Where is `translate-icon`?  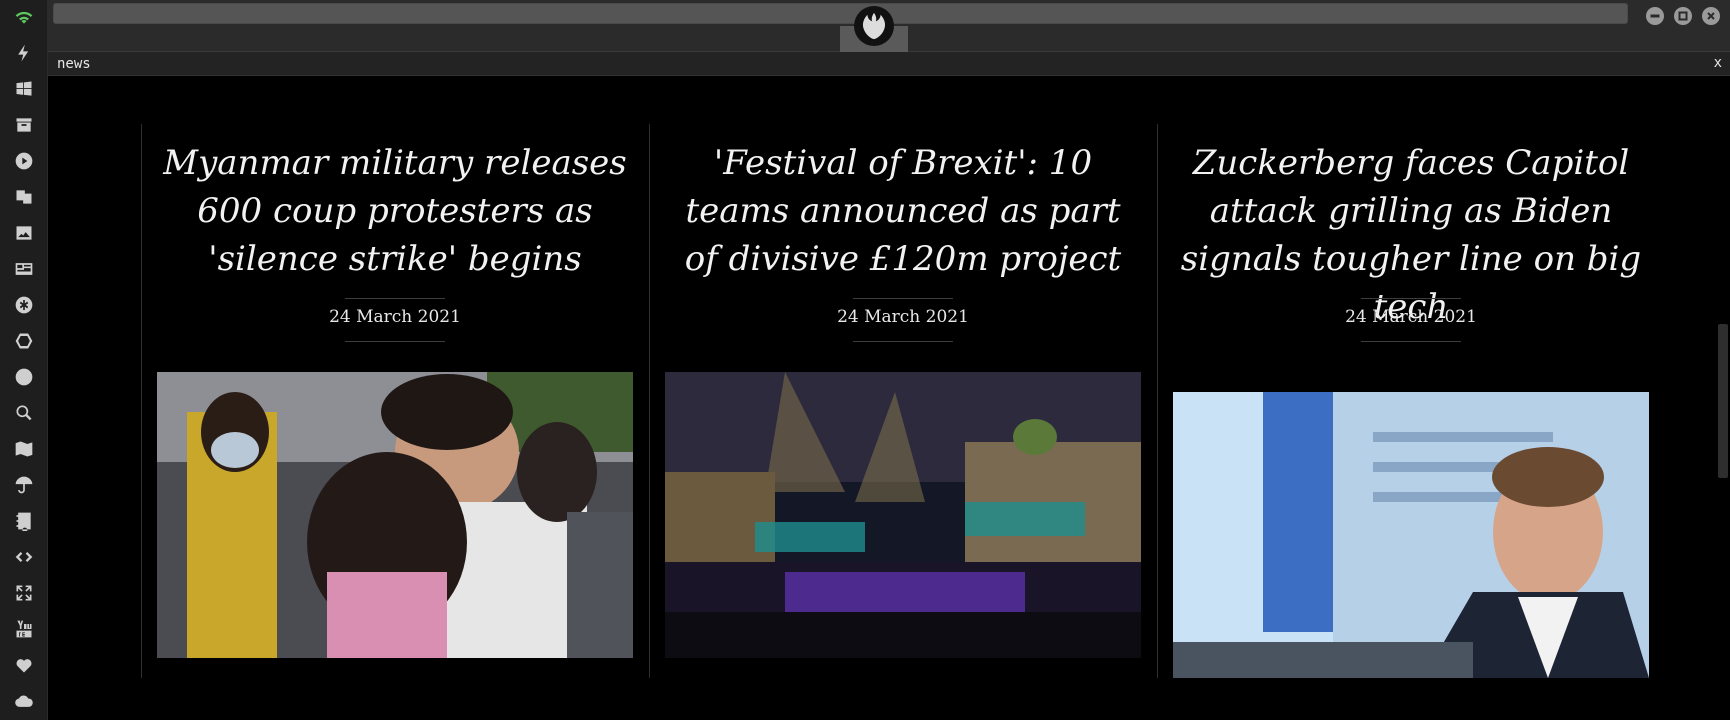 translate-icon is located at coordinates (24, 197).